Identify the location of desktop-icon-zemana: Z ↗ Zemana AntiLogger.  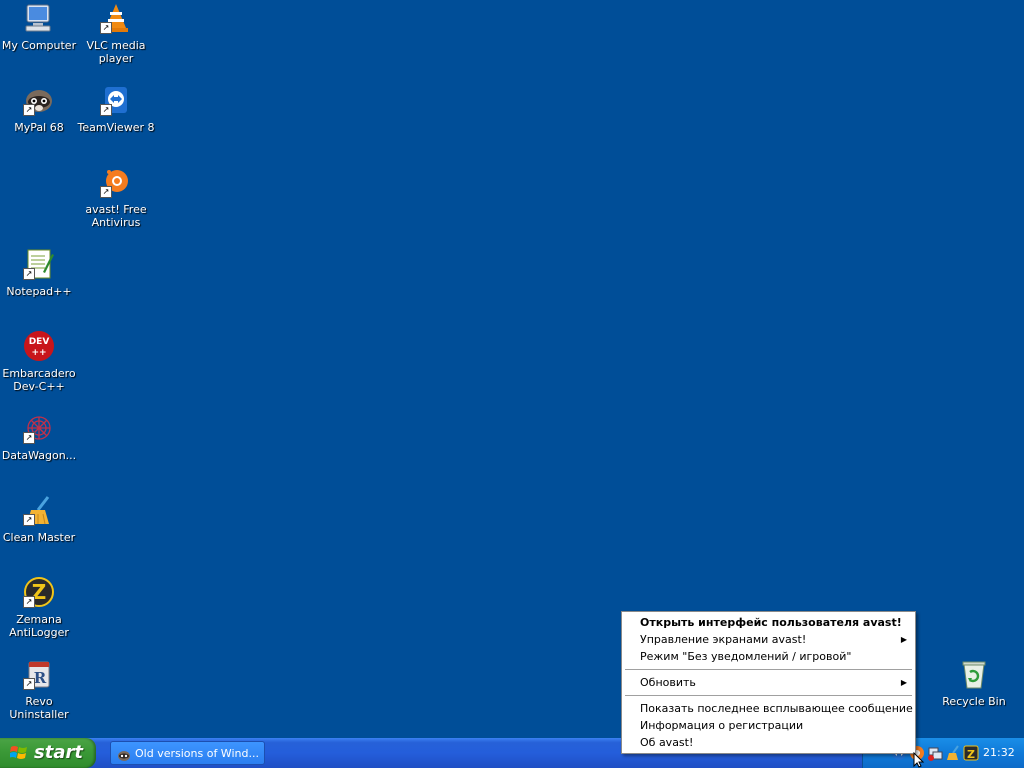
(39, 607).